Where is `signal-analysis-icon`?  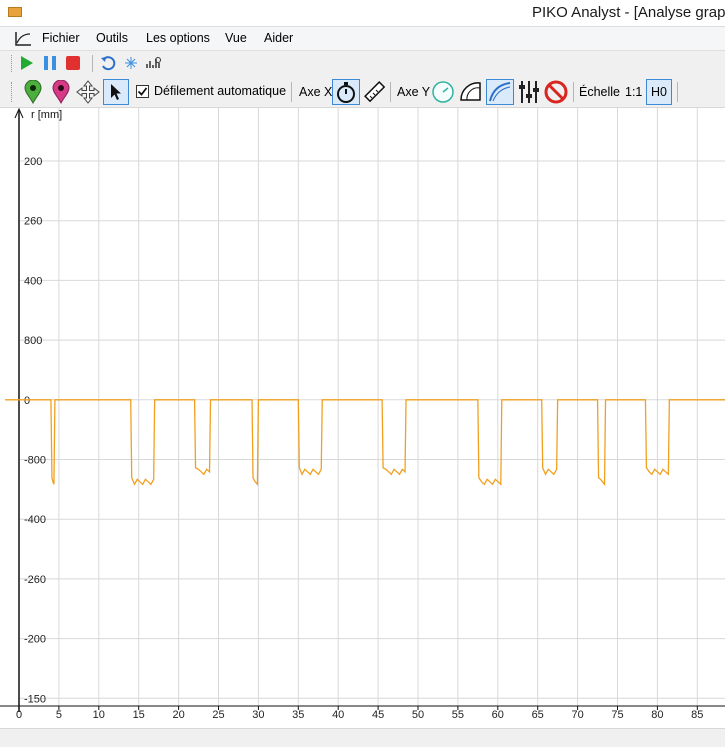
signal-analysis-icon is located at coordinates (153, 62).